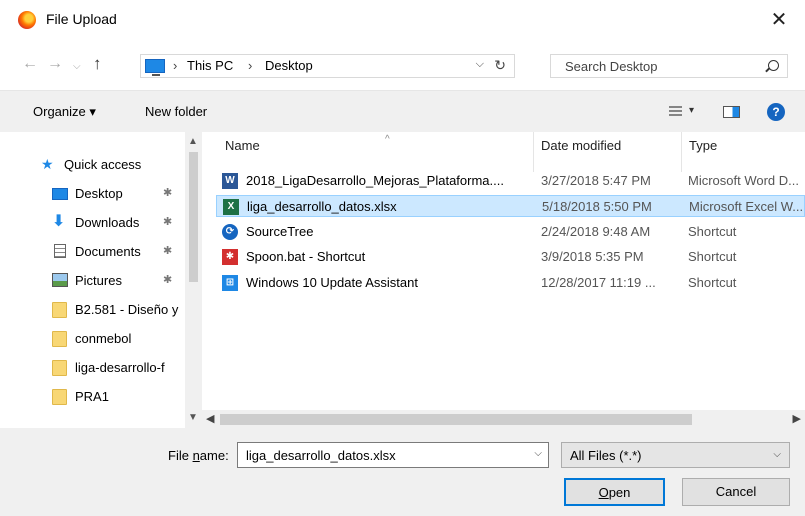 The image size is (805, 516). I want to click on file-list-horizontal-scrollbar: ◀ ▶, so click(502, 419).